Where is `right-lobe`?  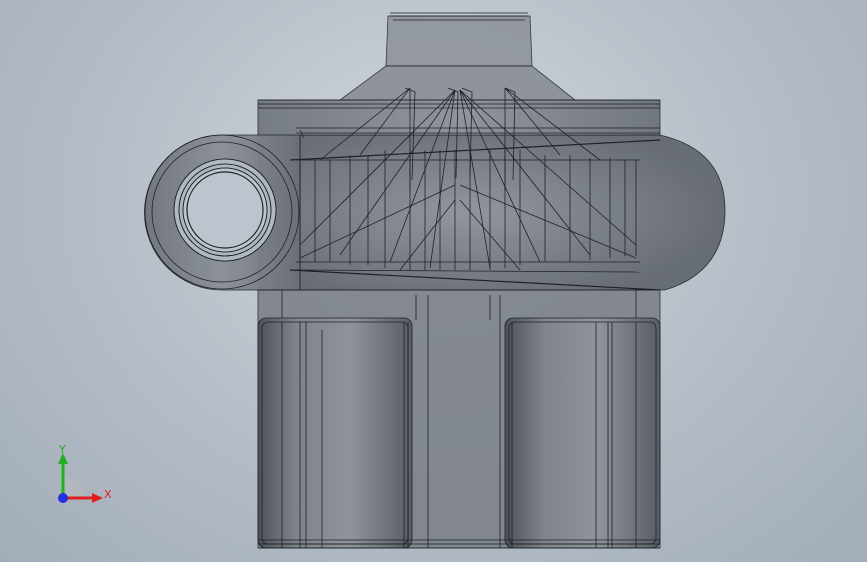
right-lobe is located at coordinates (512, 212).